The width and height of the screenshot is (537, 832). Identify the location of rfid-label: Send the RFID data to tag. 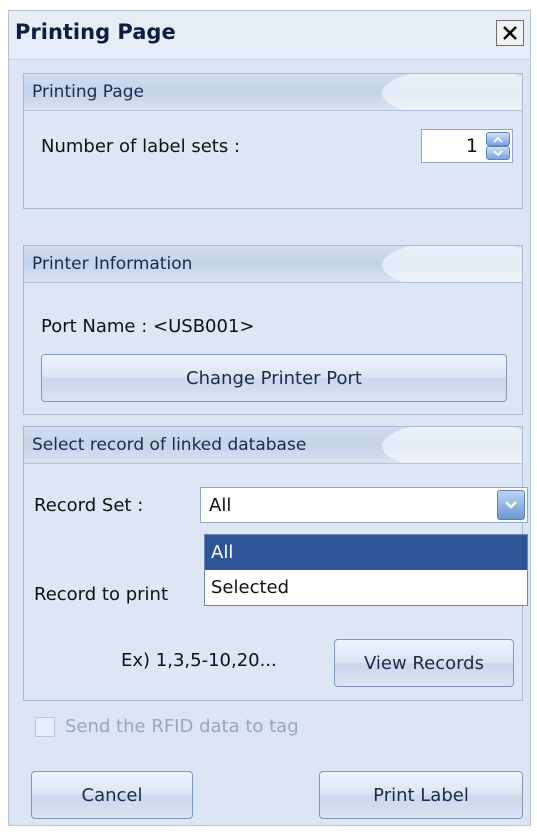
(182, 726).